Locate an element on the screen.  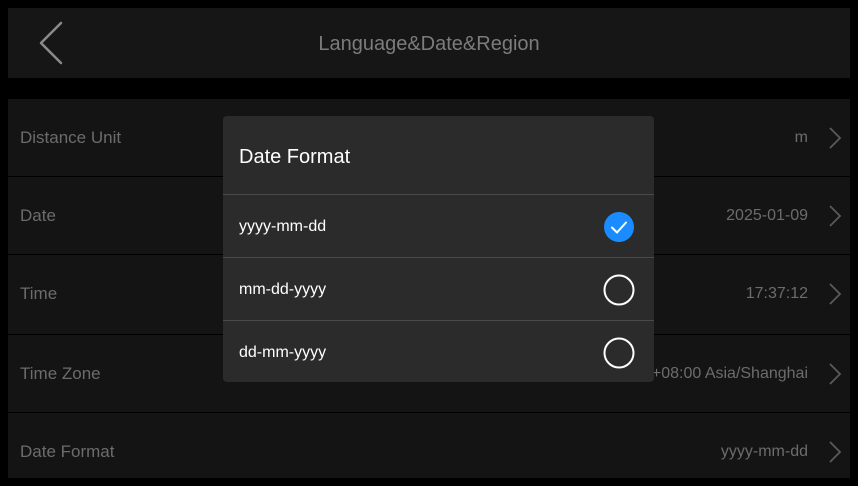
setting-value: 17:37:12 is located at coordinates (776, 293).